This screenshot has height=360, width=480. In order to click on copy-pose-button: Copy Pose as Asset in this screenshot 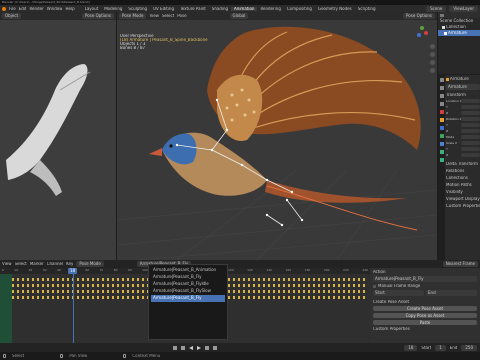, I will do `click(425, 315)`.